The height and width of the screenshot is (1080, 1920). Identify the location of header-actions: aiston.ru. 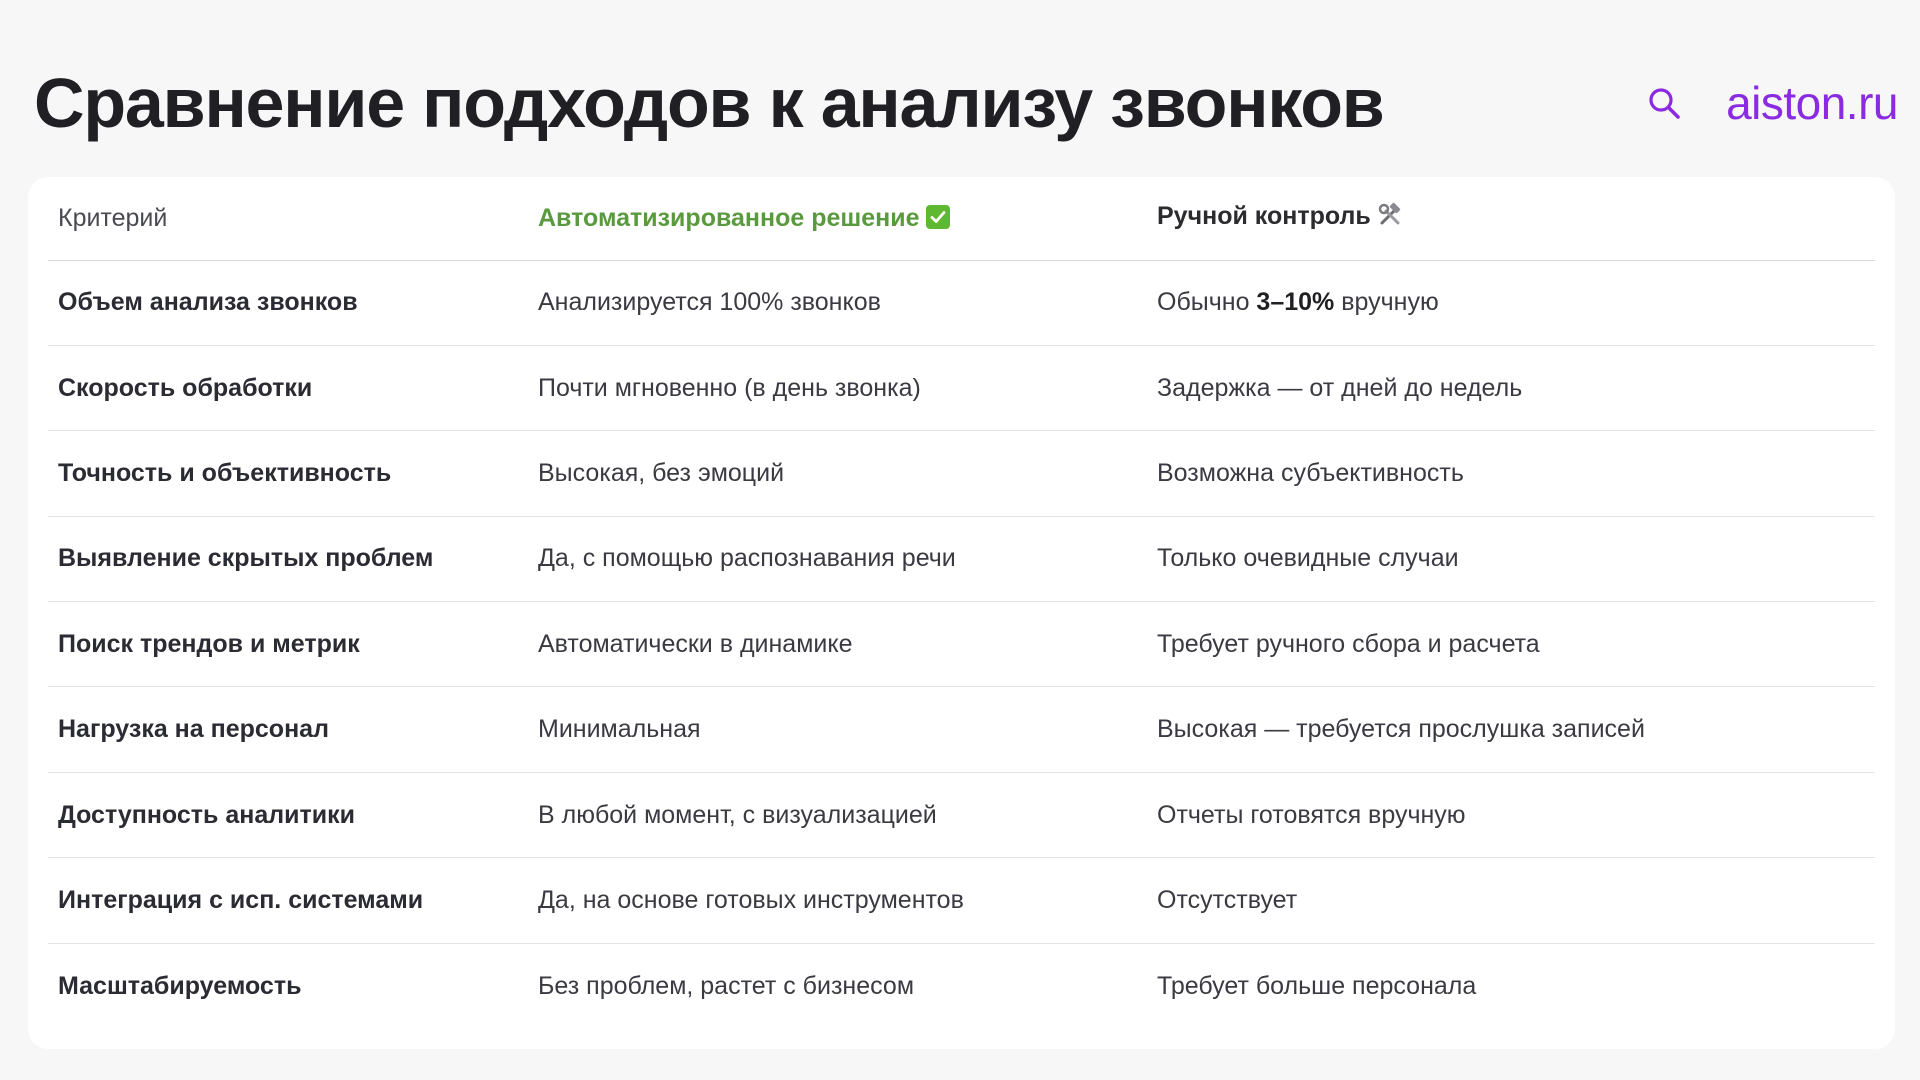
(1769, 103).